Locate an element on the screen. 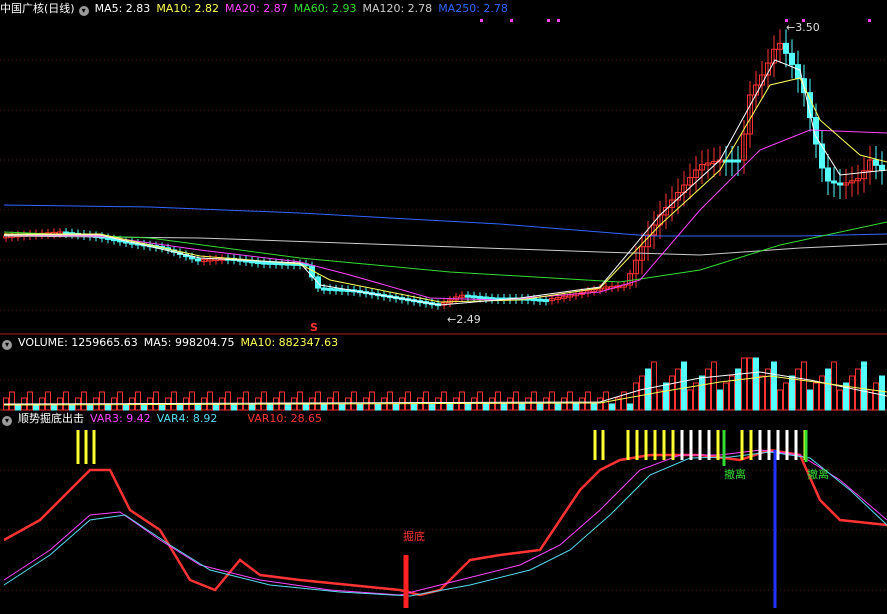  volume-ma5-value: MA5: 998204.75 is located at coordinates (189, 342).